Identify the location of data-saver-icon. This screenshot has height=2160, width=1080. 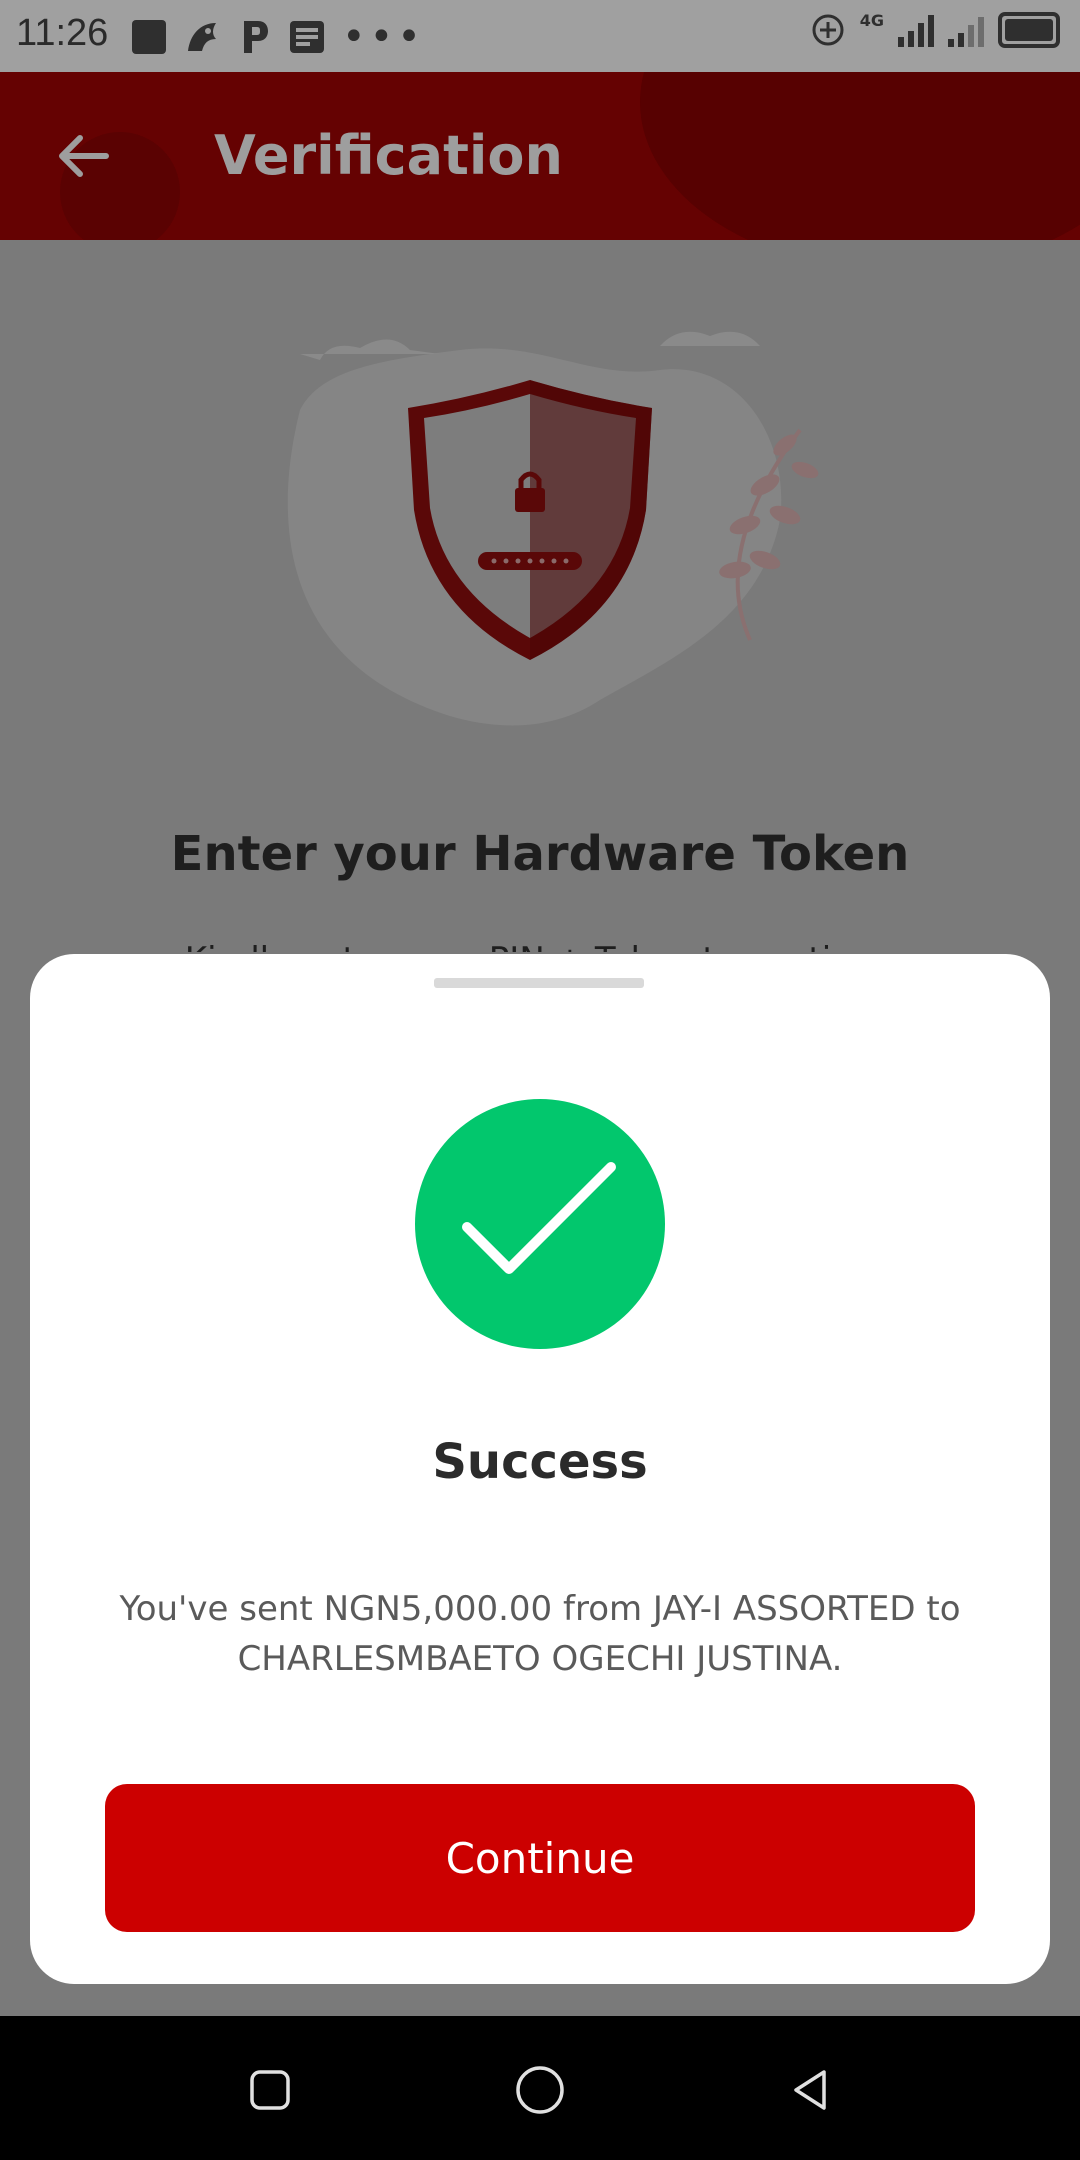
(828, 30).